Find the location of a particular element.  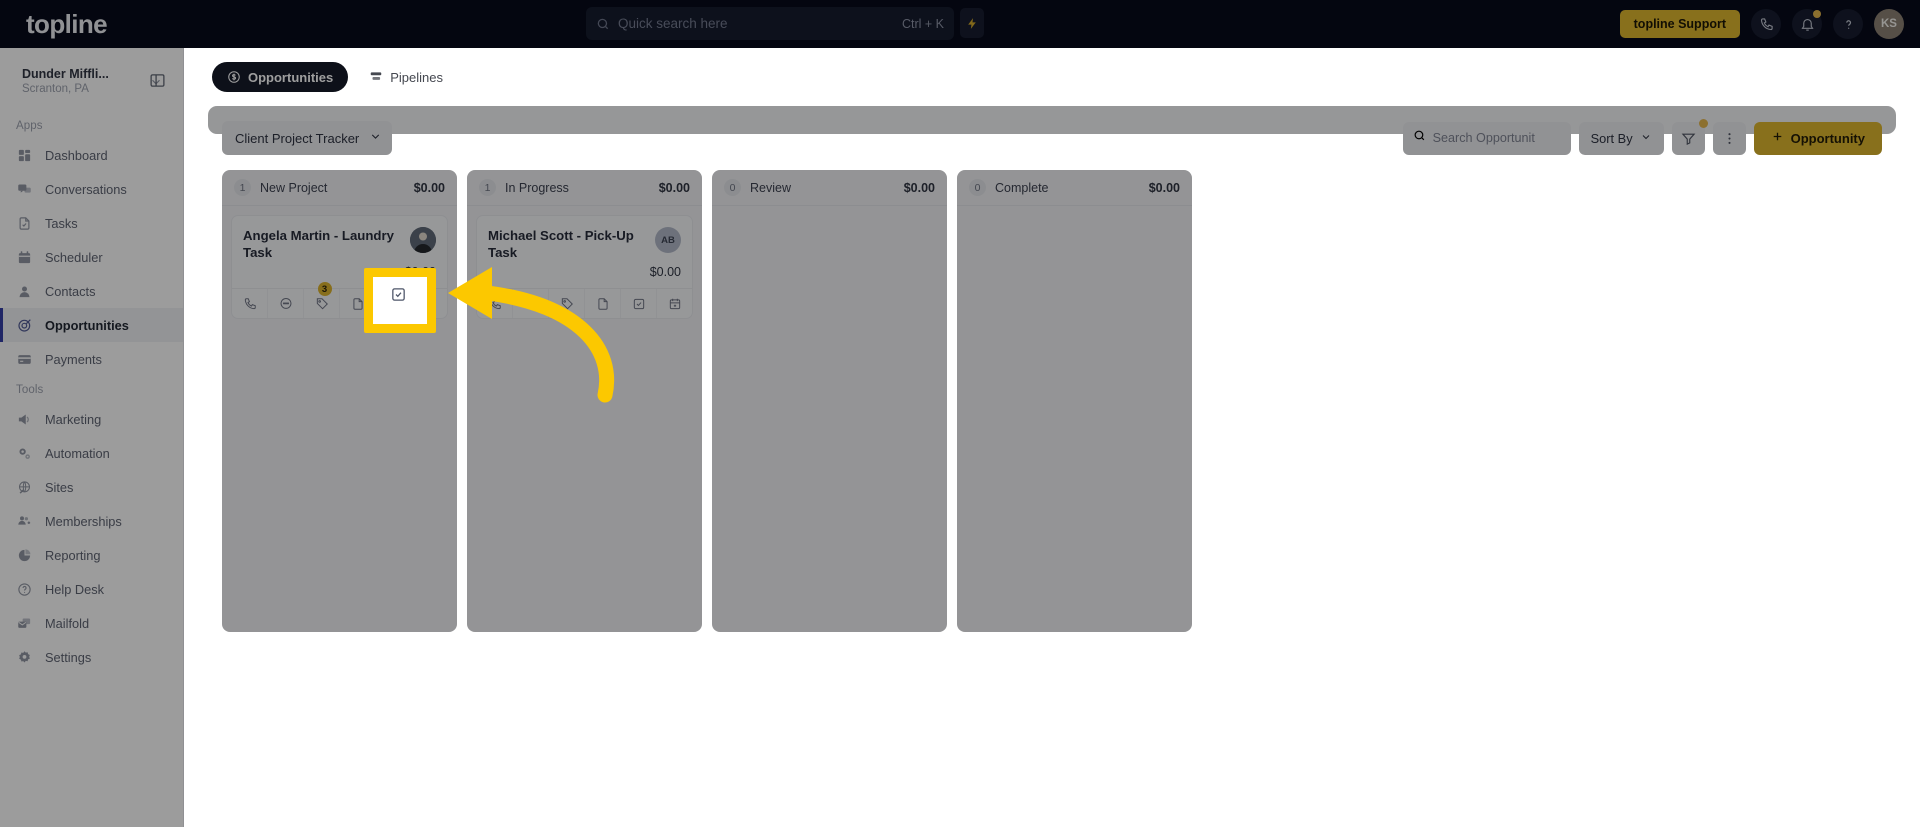

sidebar-item-mailfold: Mailfold is located at coordinates (91, 623).